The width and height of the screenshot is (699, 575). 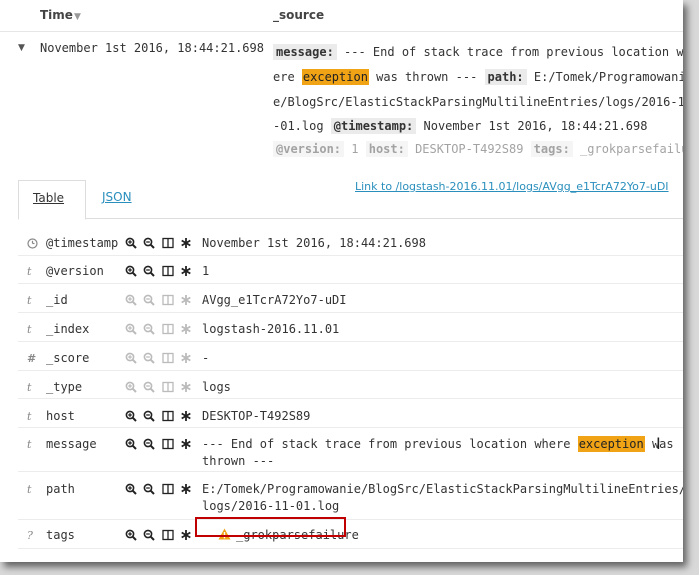 What do you see at coordinates (604, 77) in the screenshot?
I see `source-text: E:/Tomek/Programowani` at bounding box center [604, 77].